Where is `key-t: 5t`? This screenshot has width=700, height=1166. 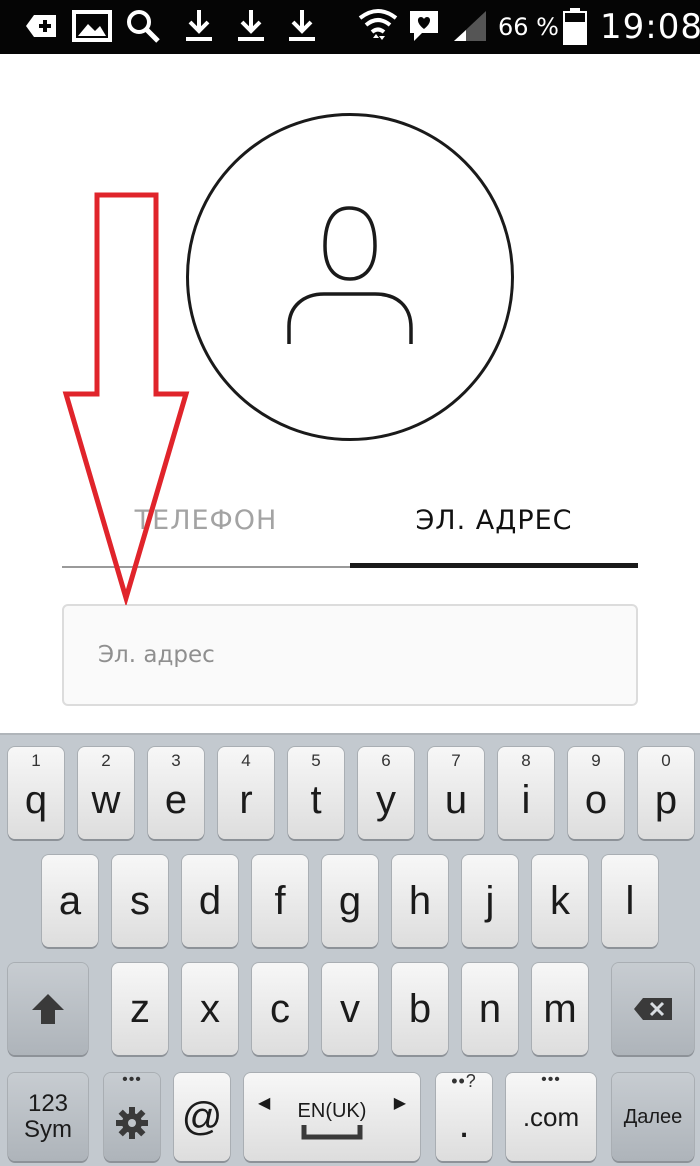 key-t: 5t is located at coordinates (316, 793).